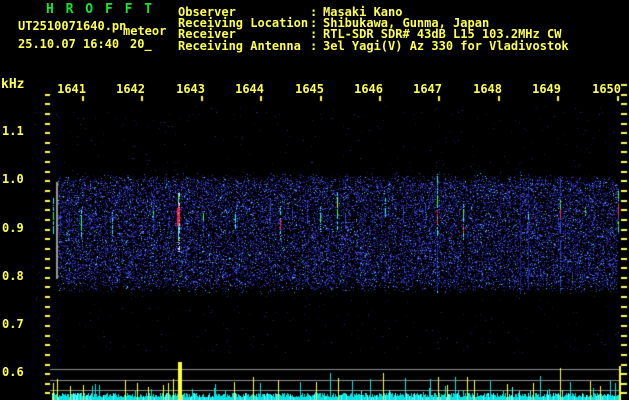  Describe the element at coordinates (368, 89) in the screenshot. I see `time-tick-label: 1646` at that location.